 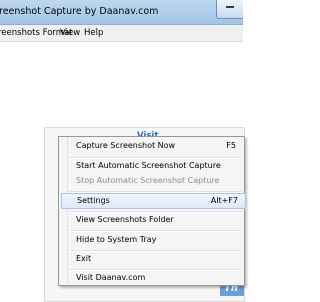 What do you see at coordinates (153, 201) in the screenshot?
I see `menu-item-settings: Settings Alt+F7` at bounding box center [153, 201].